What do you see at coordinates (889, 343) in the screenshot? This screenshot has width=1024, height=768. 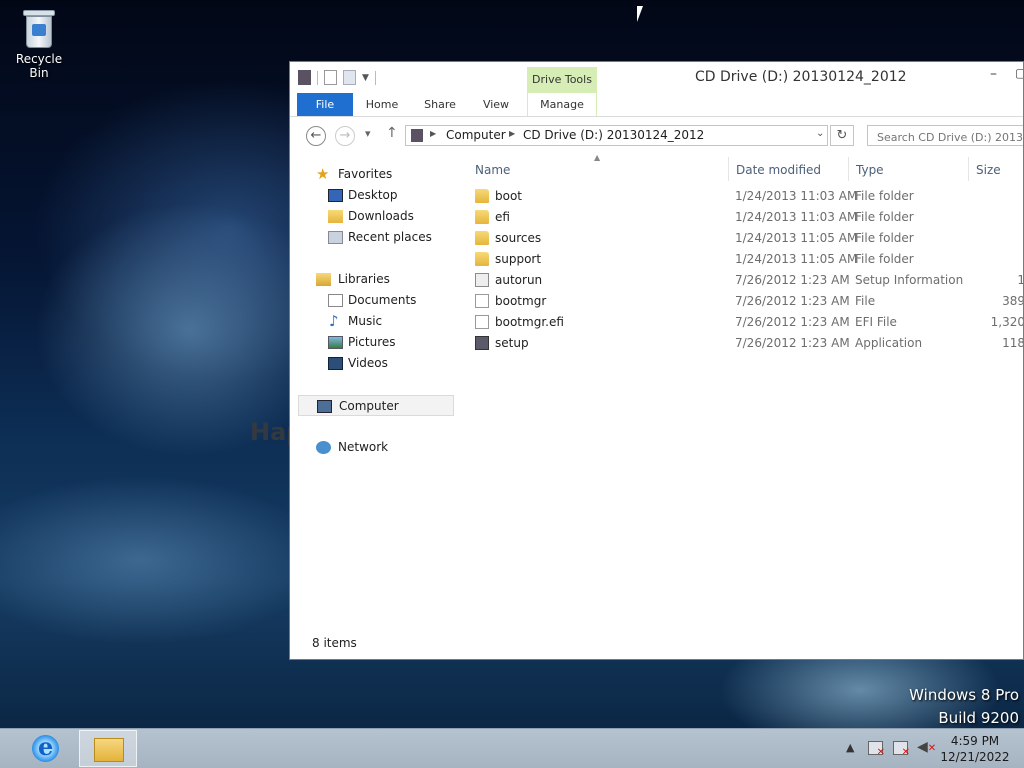 I see `file-type: Application` at bounding box center [889, 343].